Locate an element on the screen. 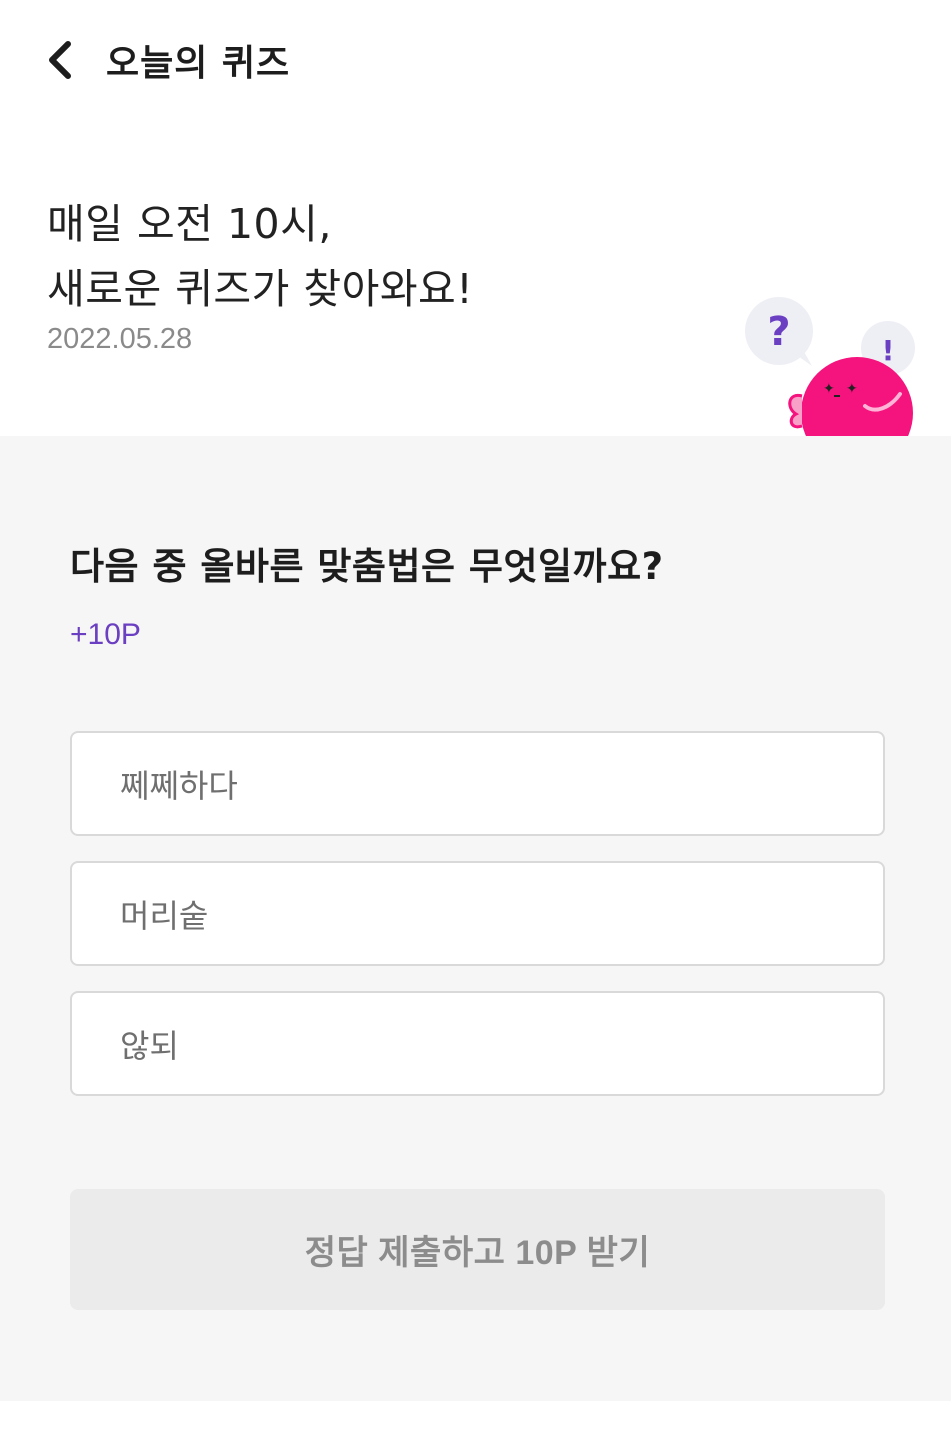  back-button is located at coordinates (60, 60).